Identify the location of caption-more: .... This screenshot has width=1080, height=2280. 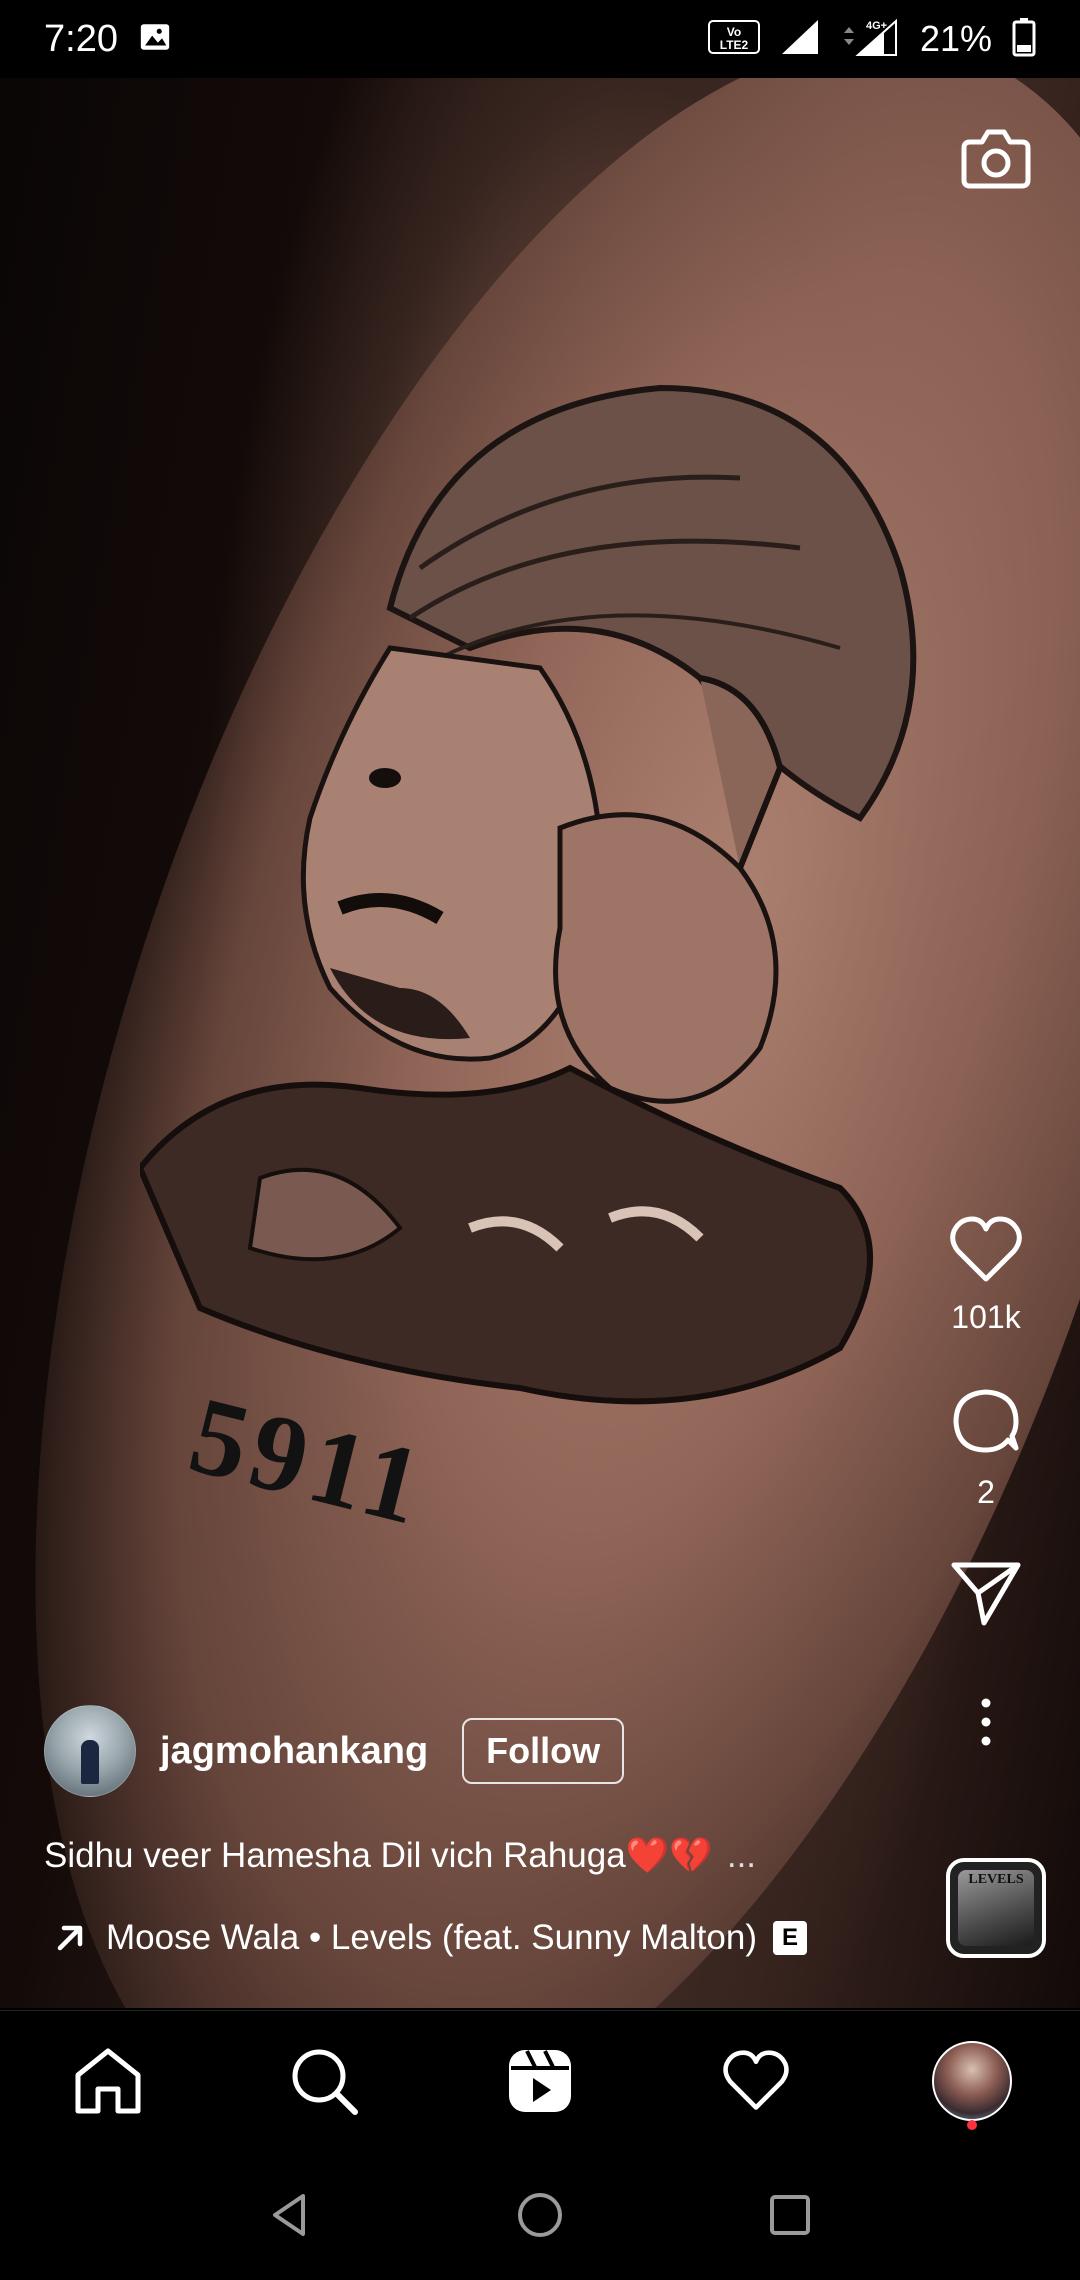
(741, 1855).